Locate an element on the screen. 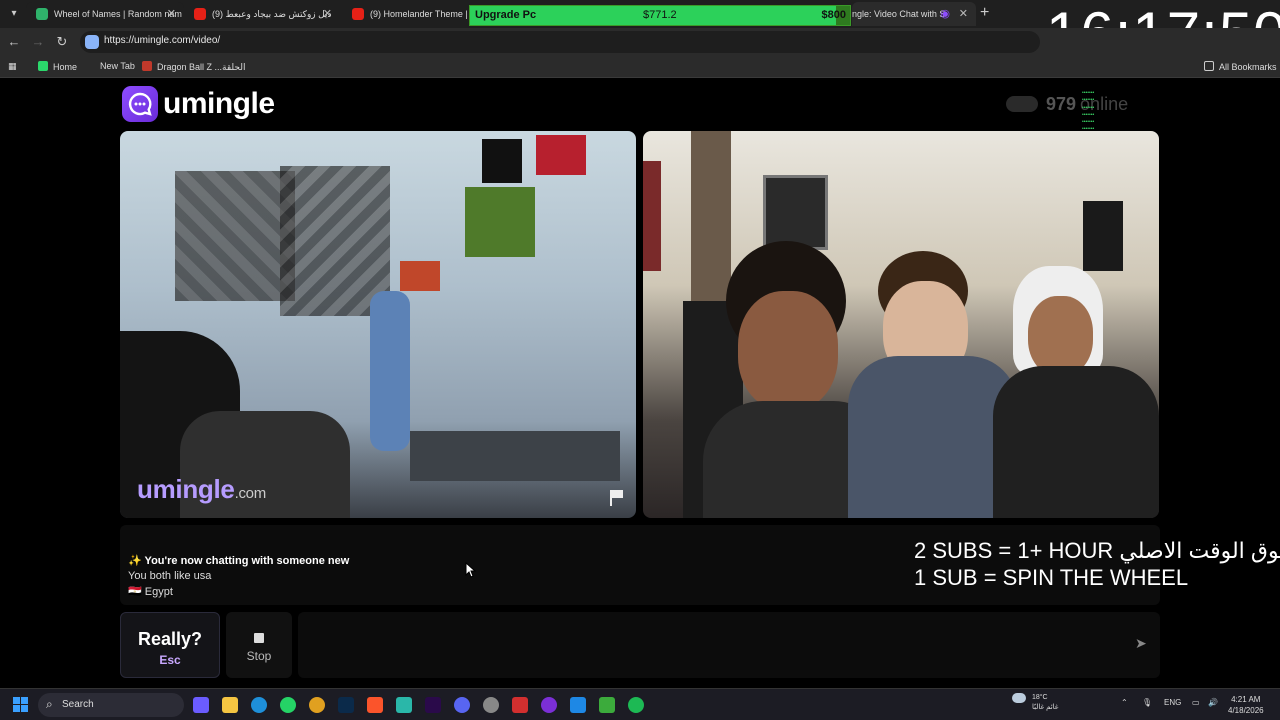 The height and width of the screenshot is (720, 1280). tab-wheel-of-names: Wheel of Names | Random nam ✕ is located at coordinates (105, 14).